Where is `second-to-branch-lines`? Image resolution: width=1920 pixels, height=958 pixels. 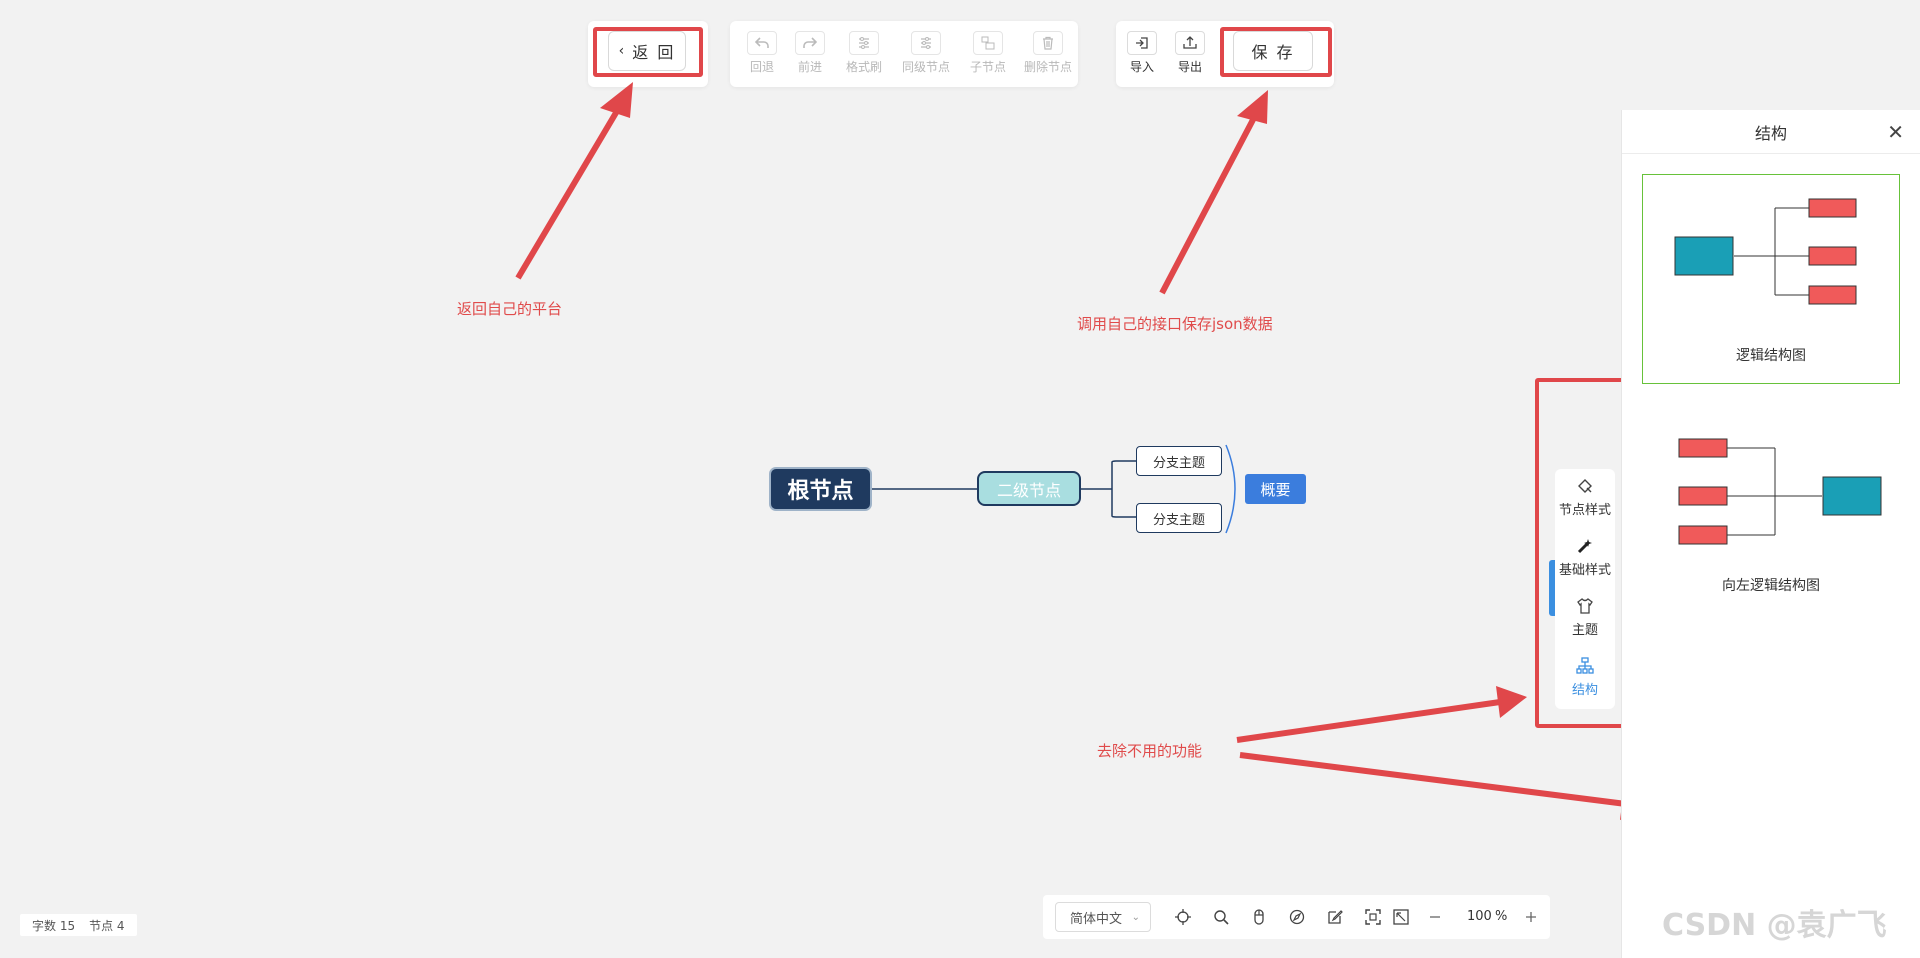
second-to-branch-lines is located at coordinates (1108, 489).